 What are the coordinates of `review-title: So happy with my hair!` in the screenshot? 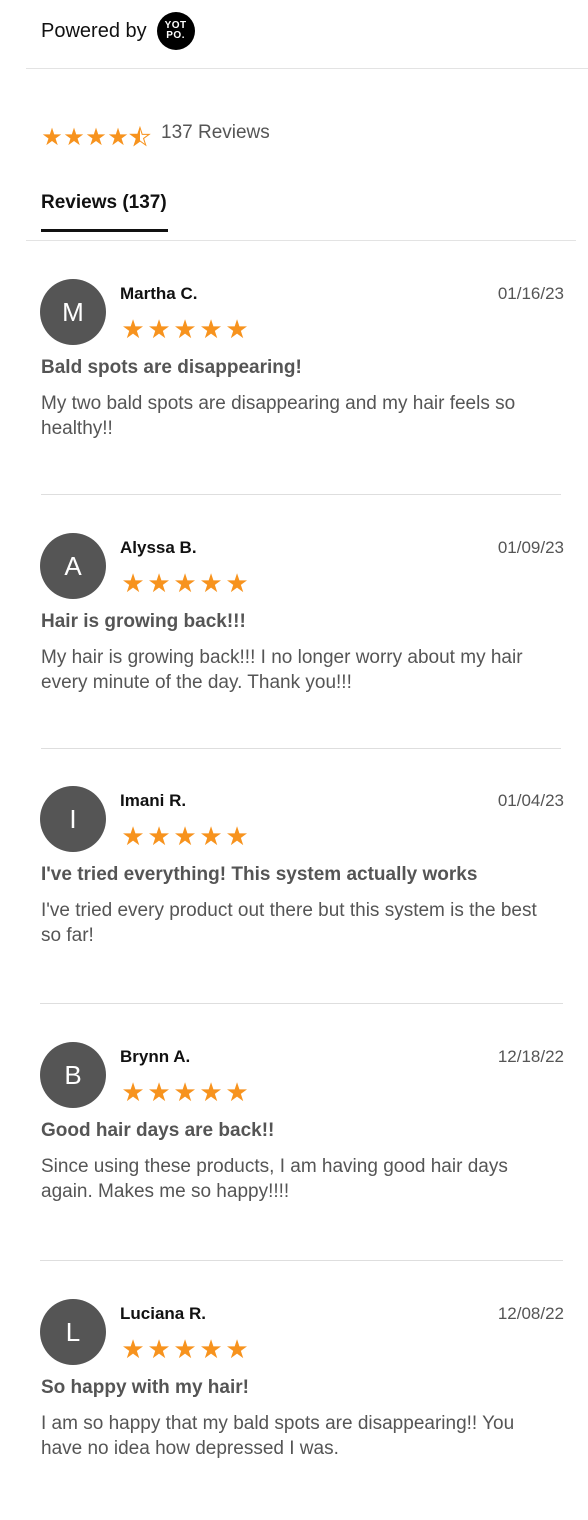 It's located at (145, 1387).